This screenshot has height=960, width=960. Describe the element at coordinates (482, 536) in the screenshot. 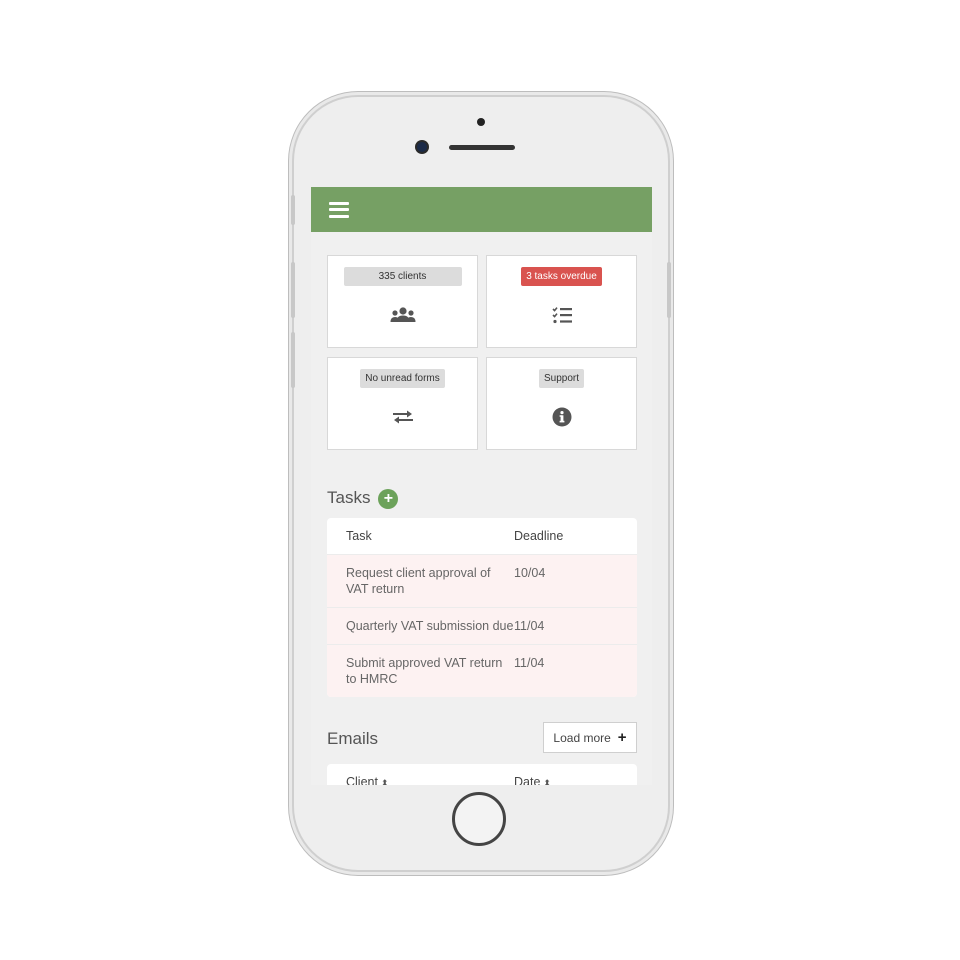

I see `tasks-table-header: Task Deadline` at that location.